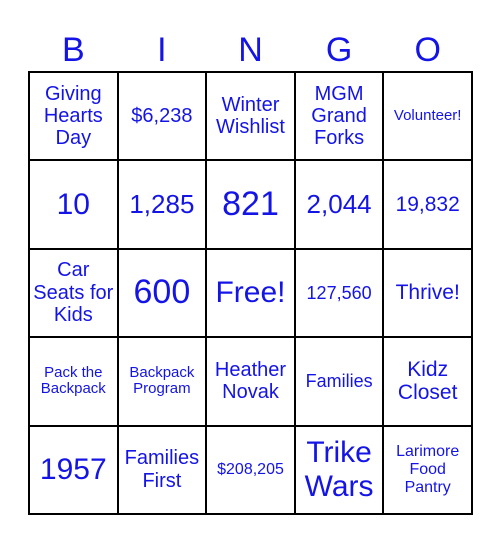 The width and height of the screenshot is (501, 544). I want to click on bingo-cell: Giving Hearts Day, so click(73, 116).